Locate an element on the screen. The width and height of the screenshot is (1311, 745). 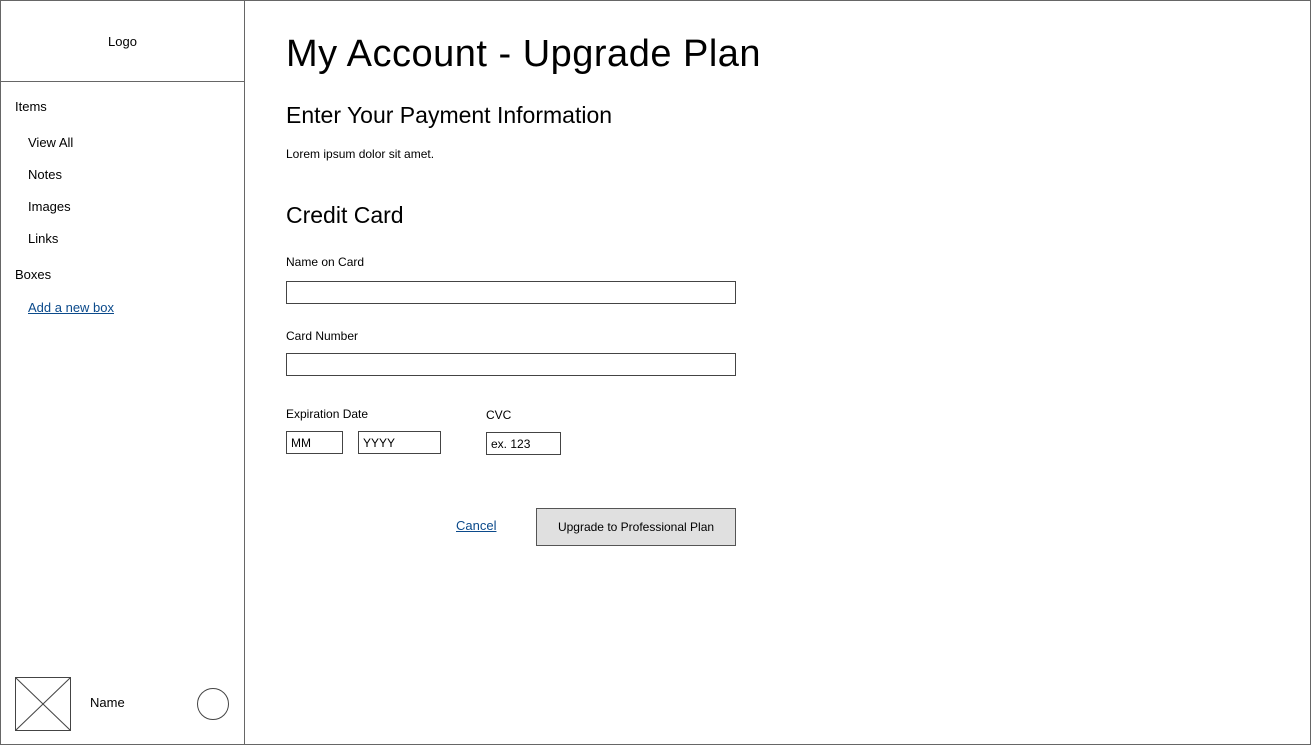
card-number-label: Card Number is located at coordinates (322, 336).